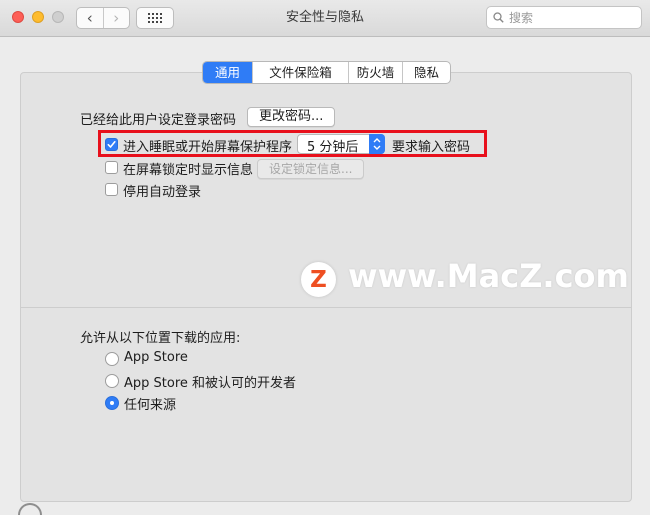 The width and height of the screenshot is (650, 515). What do you see at coordinates (326, 307) in the screenshot?
I see `section-divider` at bounding box center [326, 307].